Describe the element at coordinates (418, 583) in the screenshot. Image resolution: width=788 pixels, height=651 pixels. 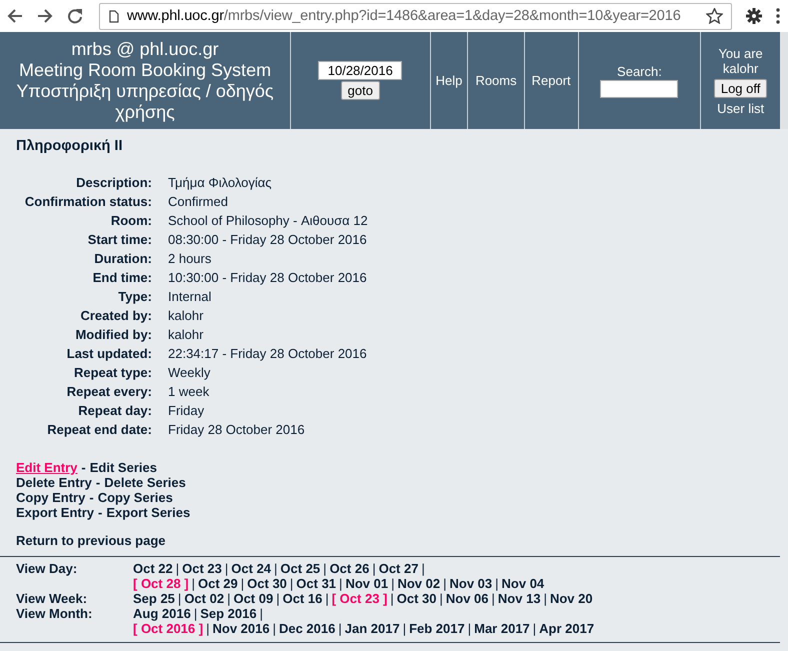
I see `date-link: Nov 02` at that location.